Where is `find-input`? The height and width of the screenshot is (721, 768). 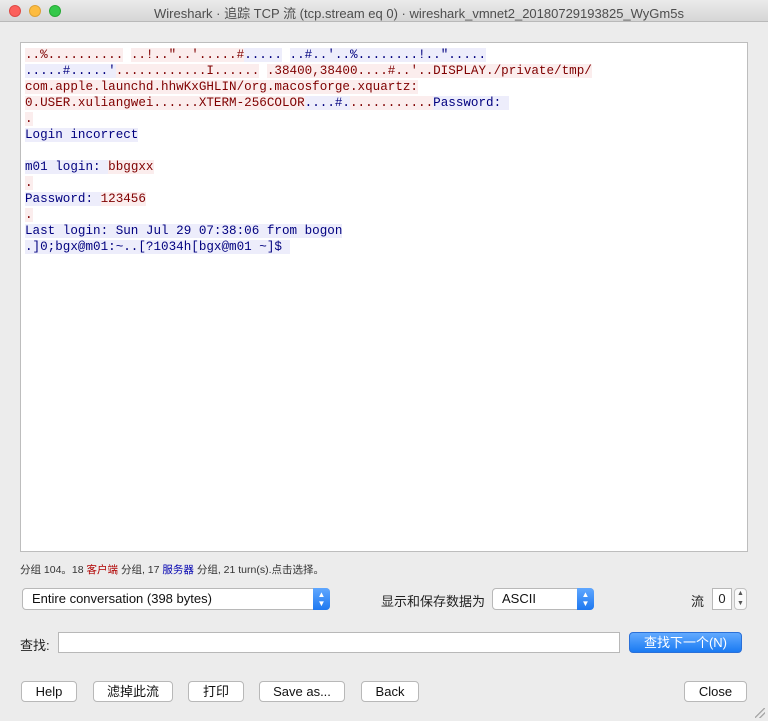
find-input is located at coordinates (339, 642).